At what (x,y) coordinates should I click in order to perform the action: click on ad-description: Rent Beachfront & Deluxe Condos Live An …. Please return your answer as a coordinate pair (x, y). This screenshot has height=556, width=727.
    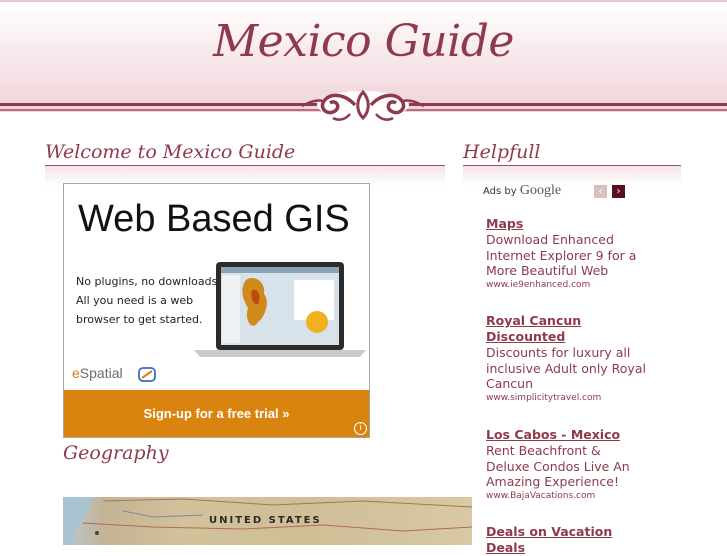
    Looking at the image, I should click on (558, 466).